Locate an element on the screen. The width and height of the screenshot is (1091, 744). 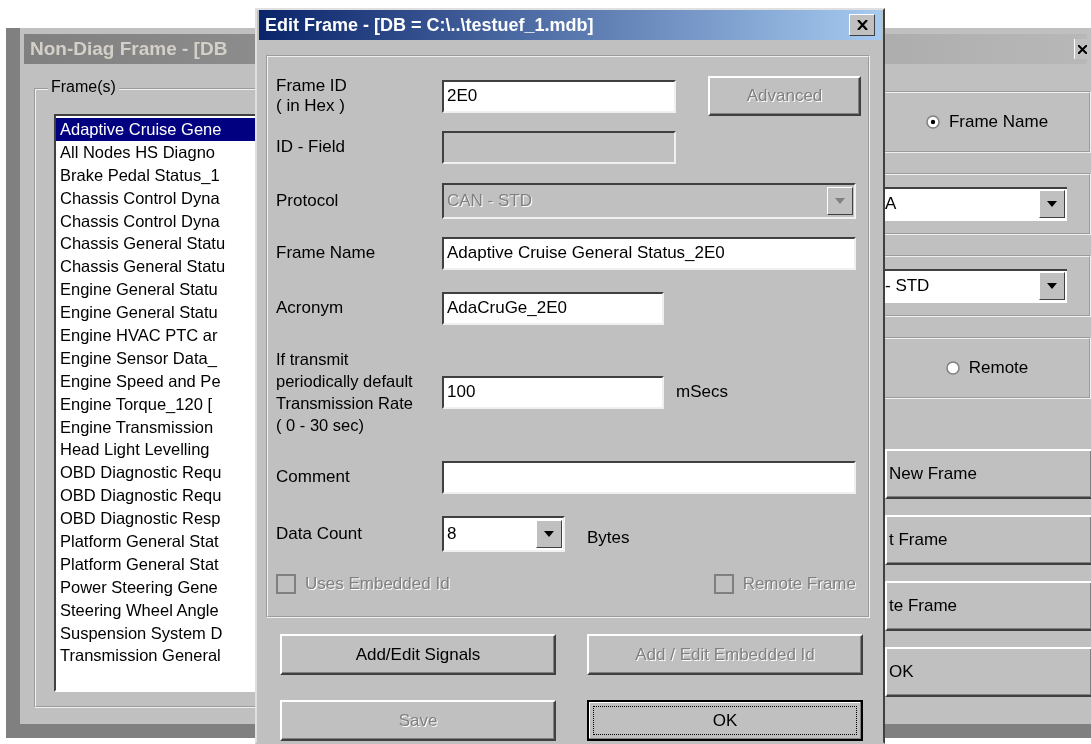
field-label: Frame ID ( in Hex ) is located at coordinates (312, 96).